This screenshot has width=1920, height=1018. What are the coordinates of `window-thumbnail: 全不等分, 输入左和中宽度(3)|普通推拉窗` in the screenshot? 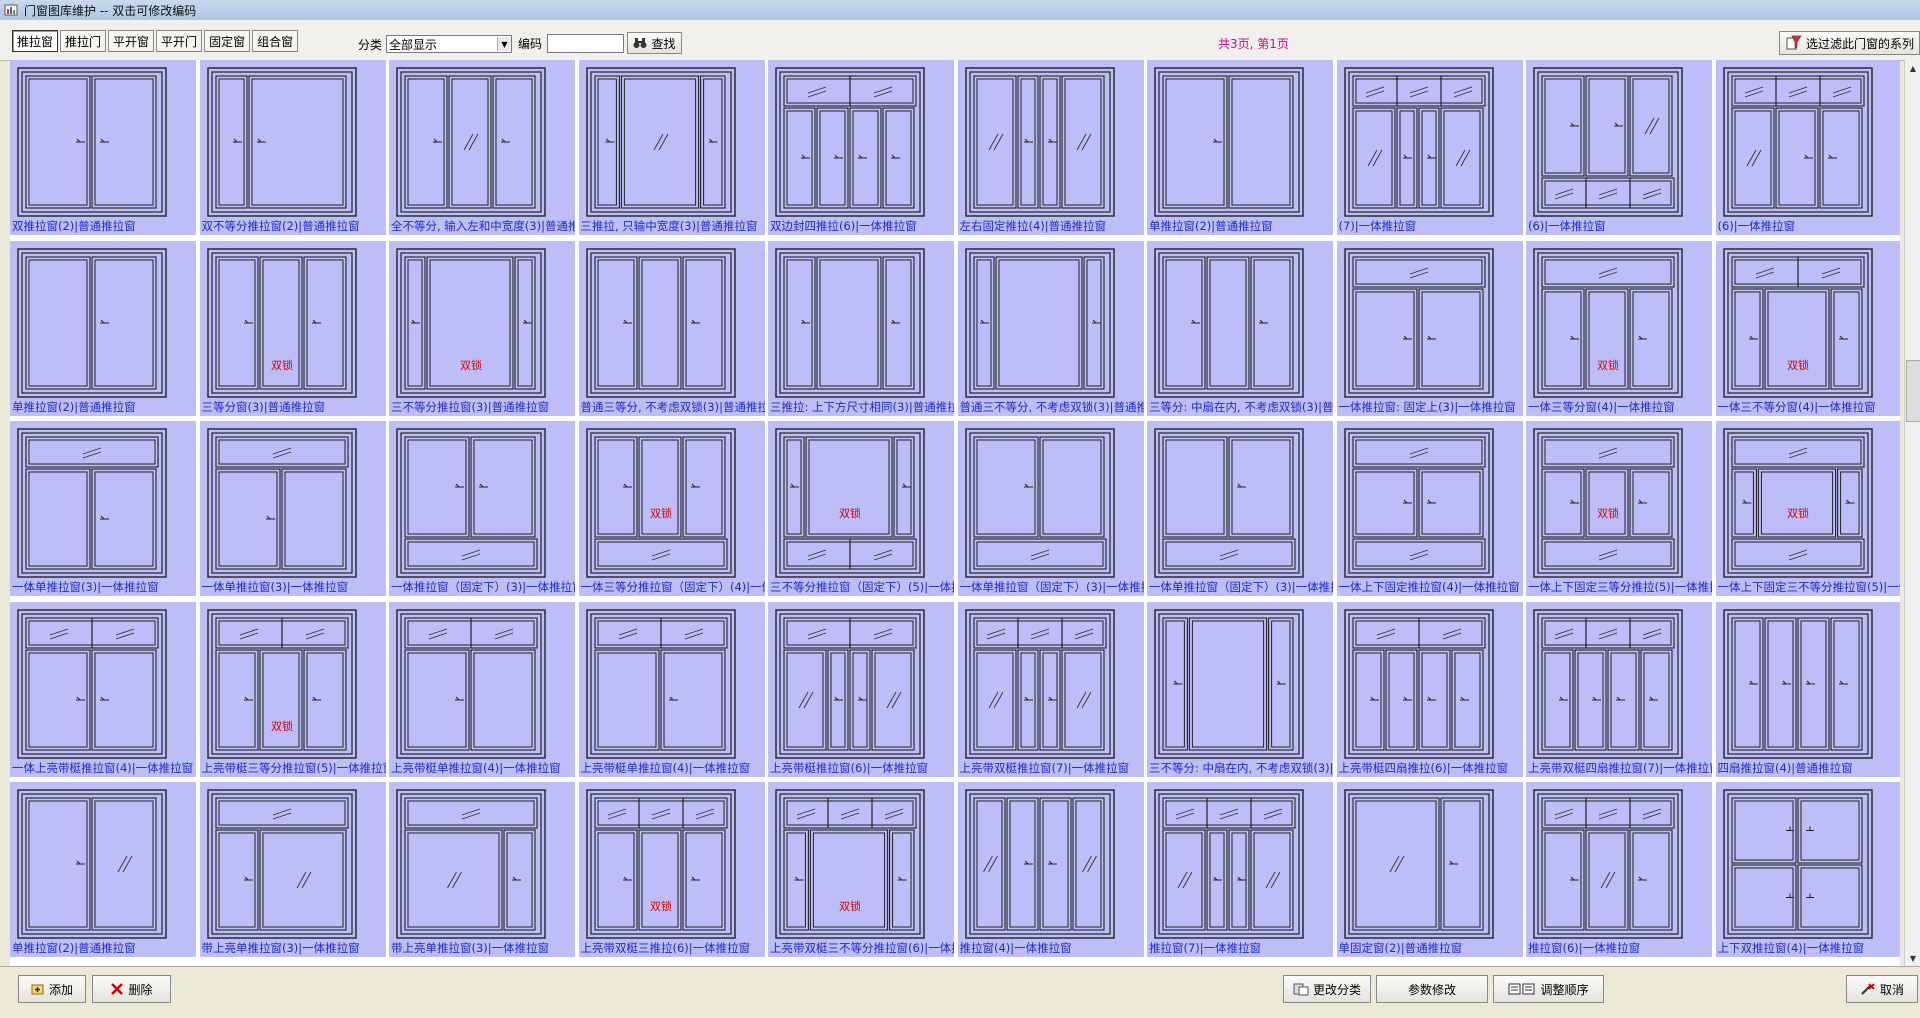 It's located at (483, 148).